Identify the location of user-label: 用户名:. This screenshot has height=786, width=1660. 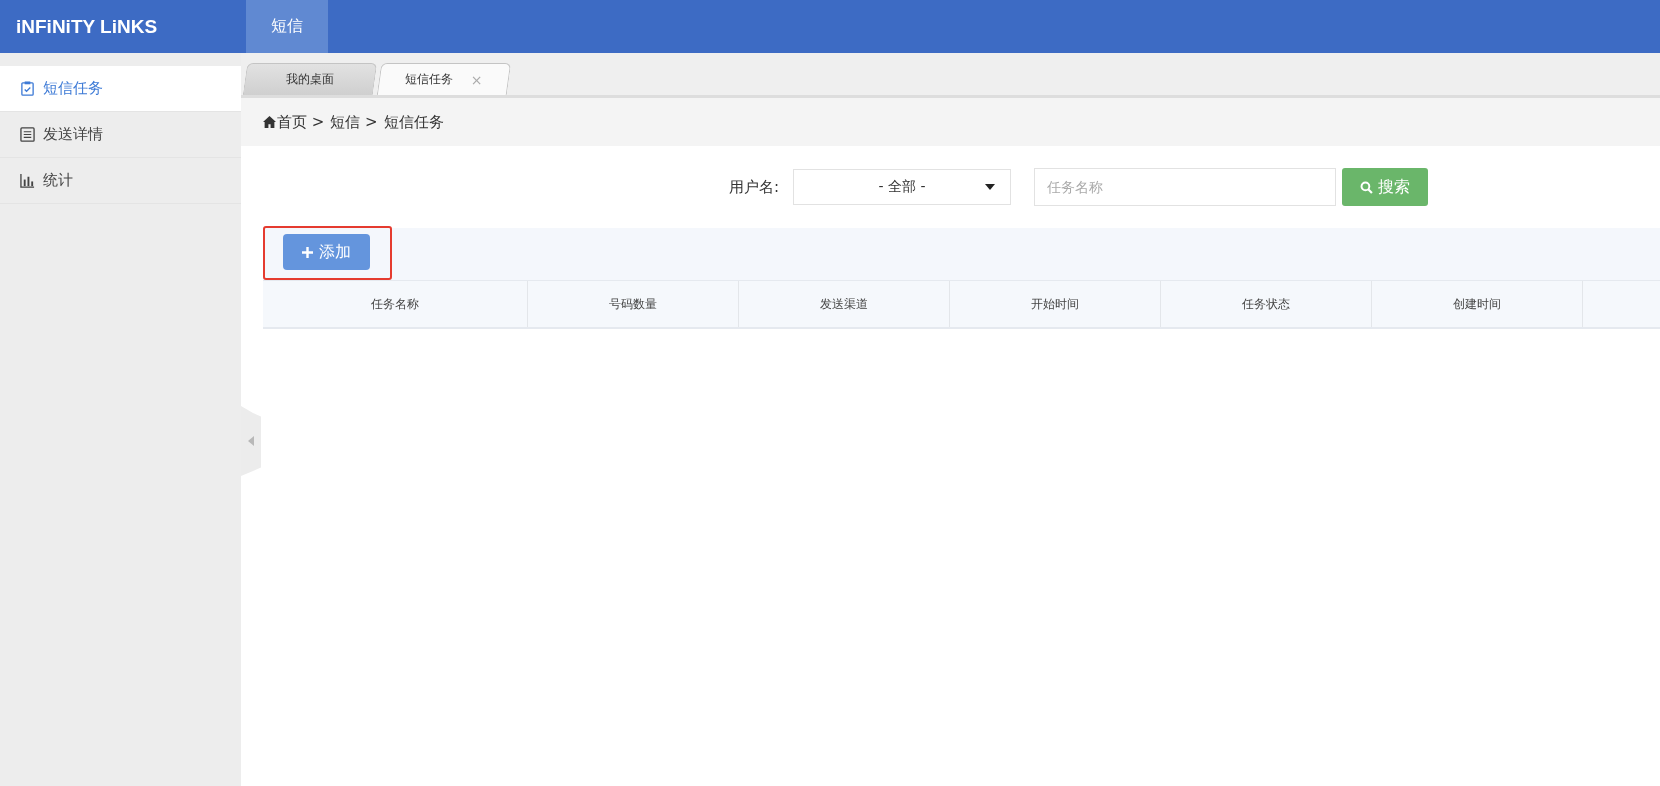
(753, 187).